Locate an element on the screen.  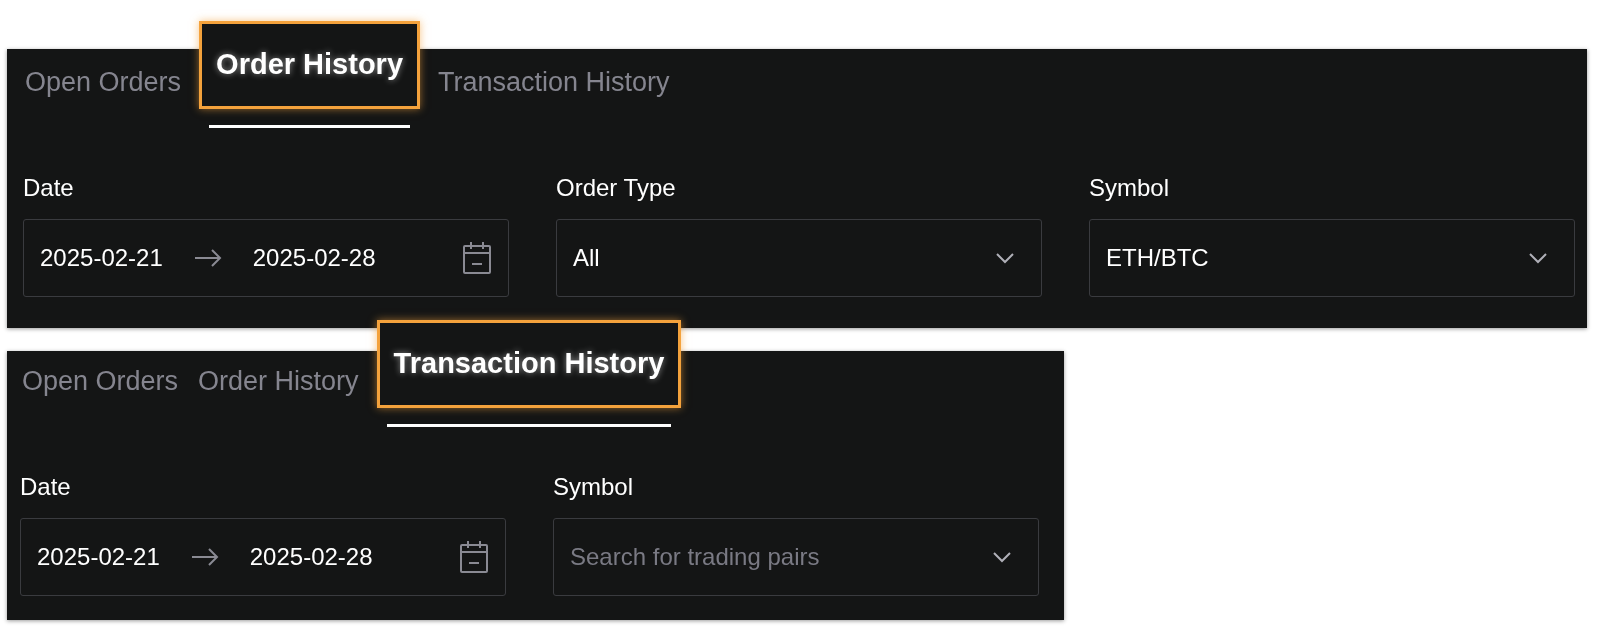
field-label: Order Type is located at coordinates (616, 188).